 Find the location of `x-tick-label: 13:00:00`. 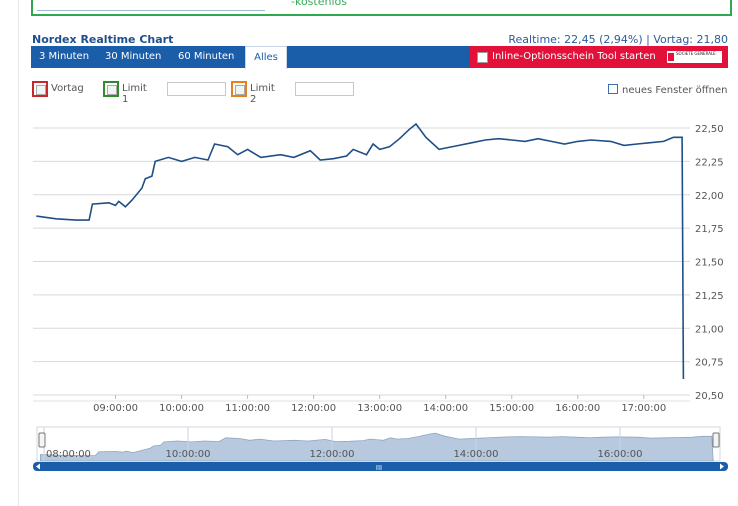

x-tick-label: 13:00:00 is located at coordinates (379, 408).